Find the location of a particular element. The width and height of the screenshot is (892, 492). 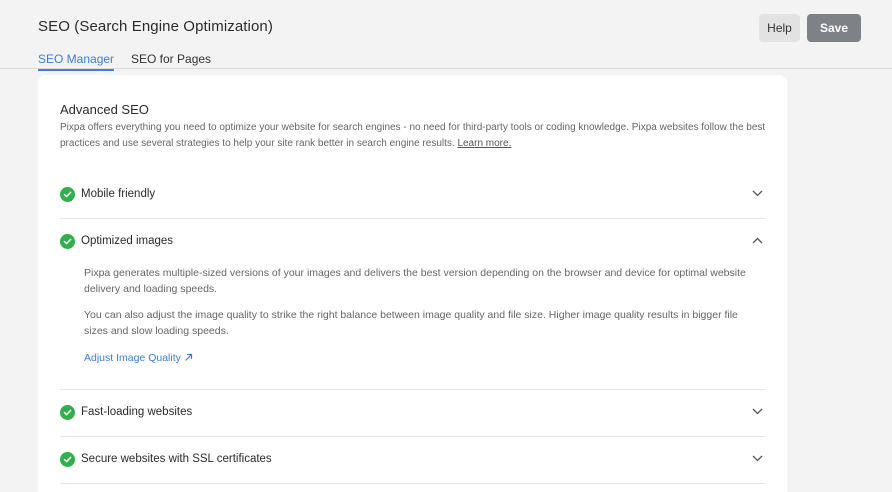

page-title: SEO (Search Engine Optimization) is located at coordinates (155, 26).